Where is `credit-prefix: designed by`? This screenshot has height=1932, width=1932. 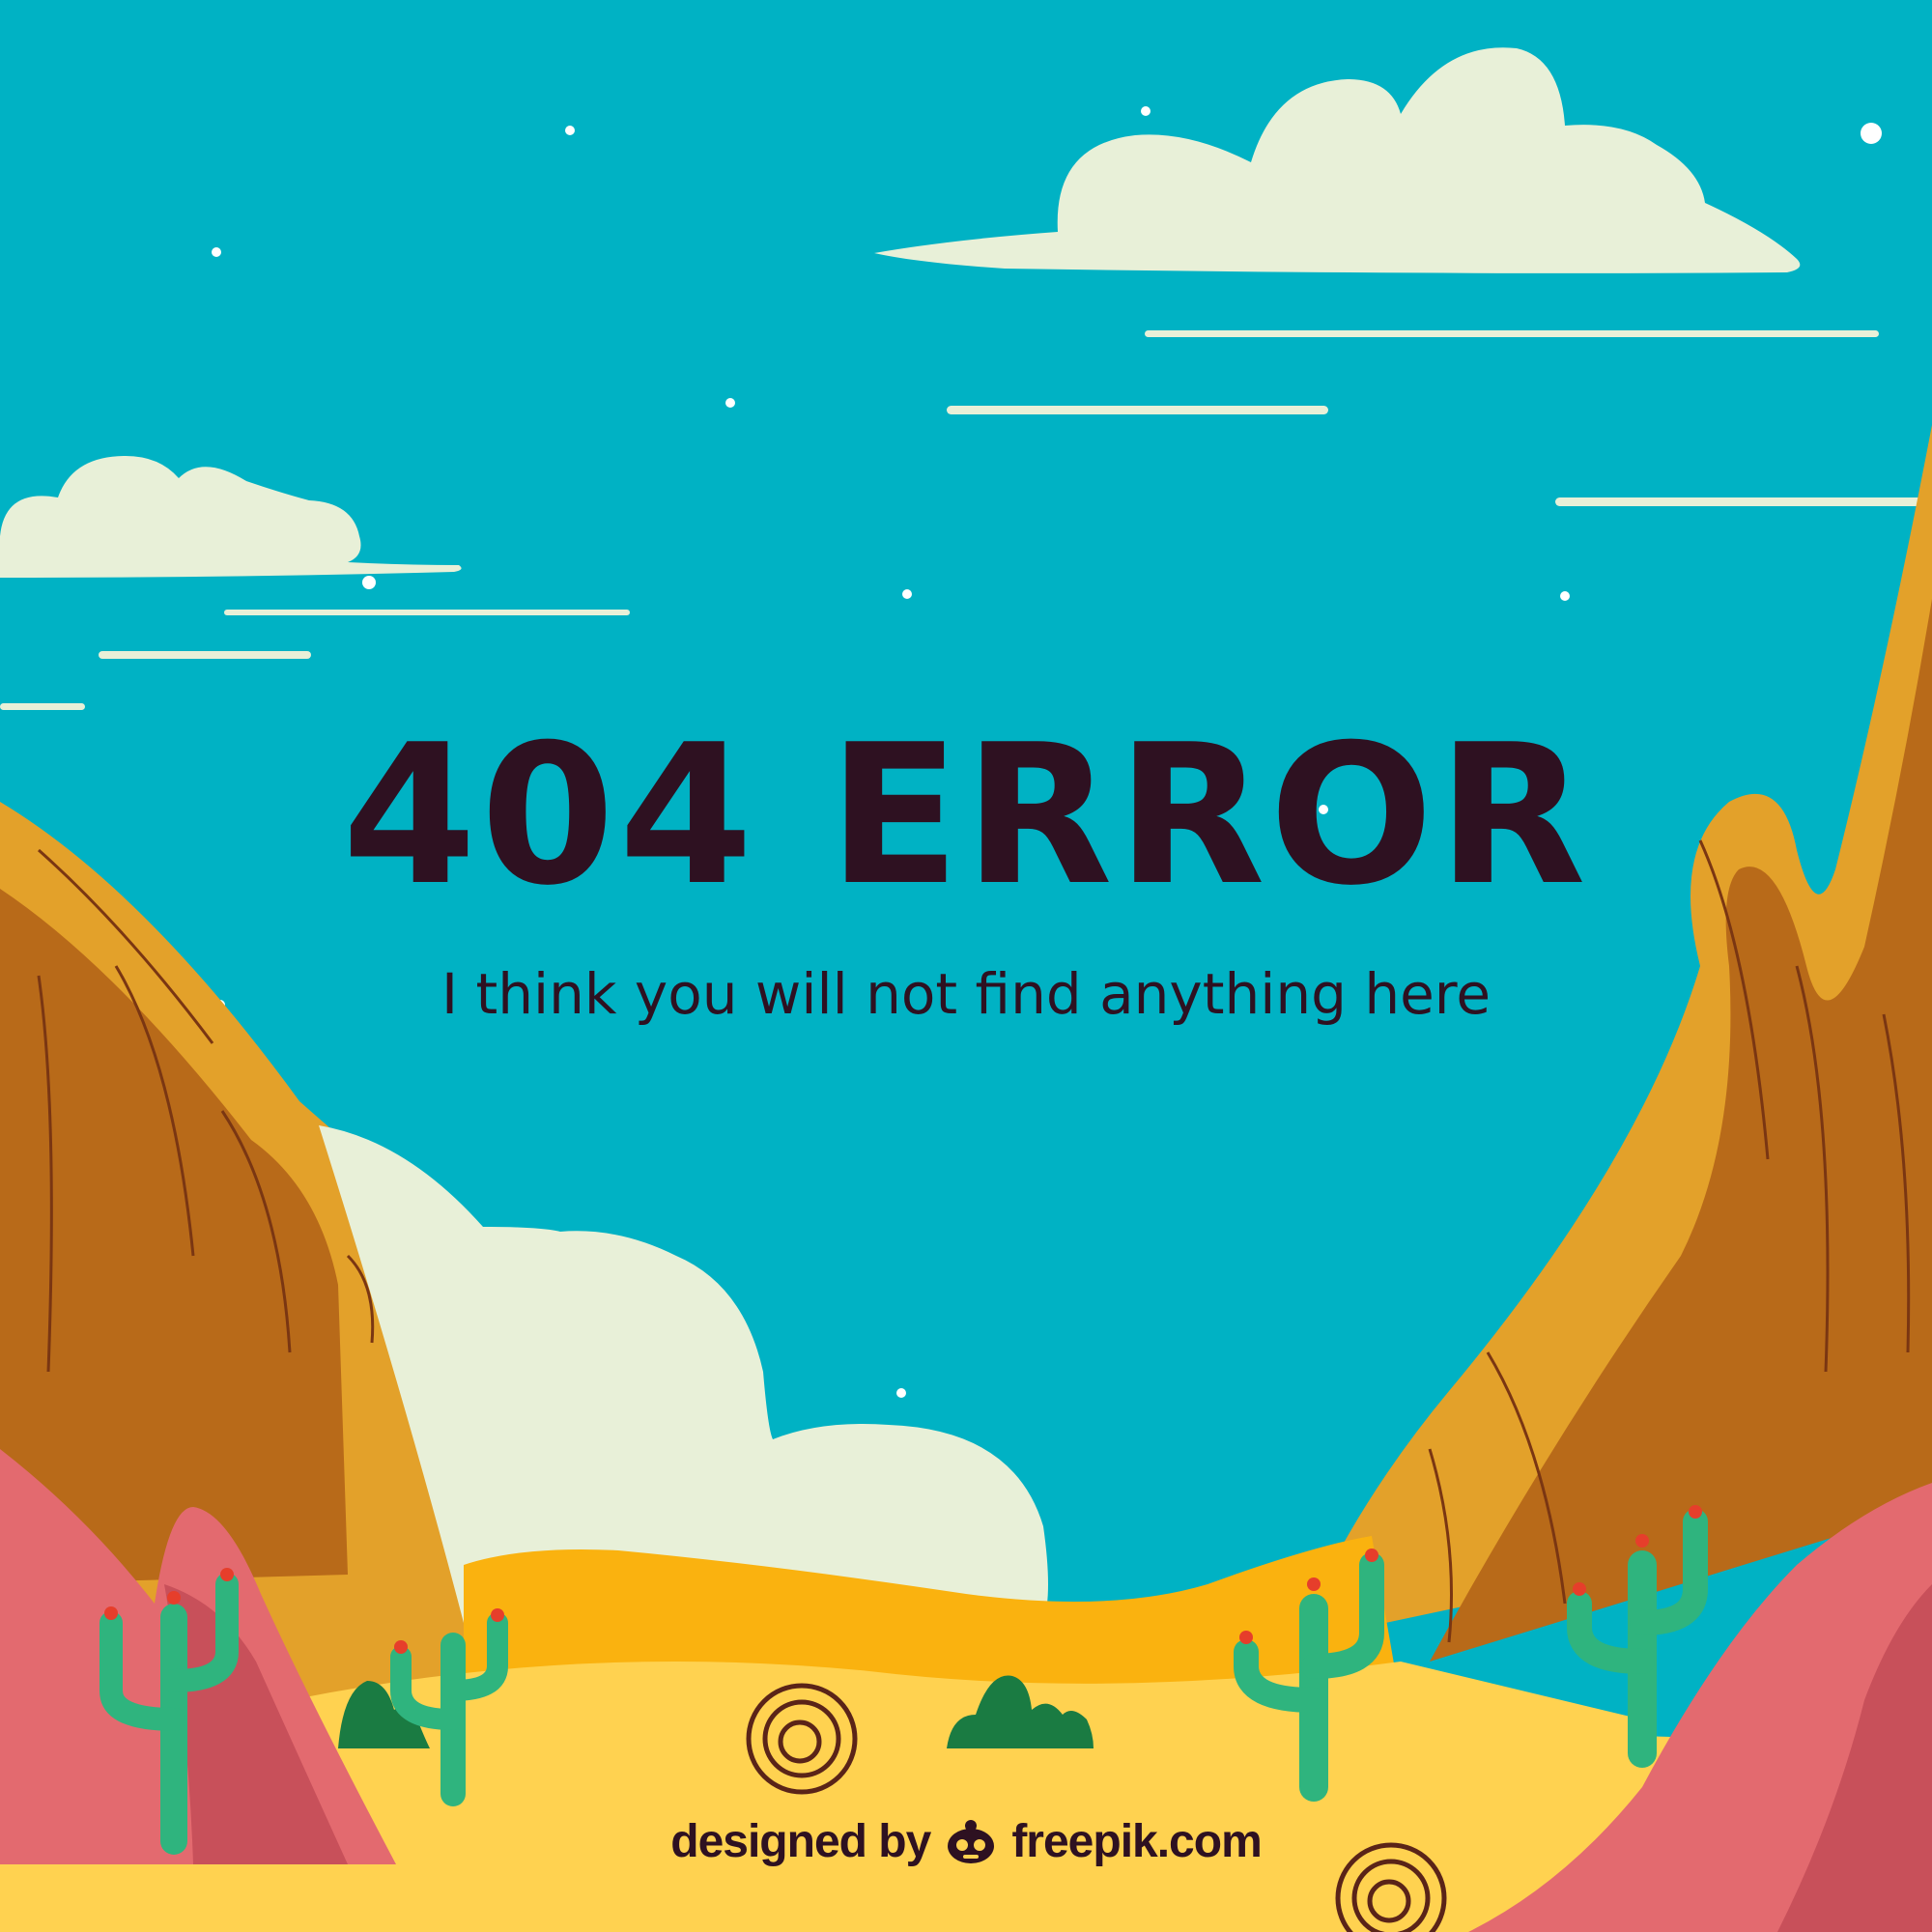
credit-prefix: designed by is located at coordinates (800, 1841).